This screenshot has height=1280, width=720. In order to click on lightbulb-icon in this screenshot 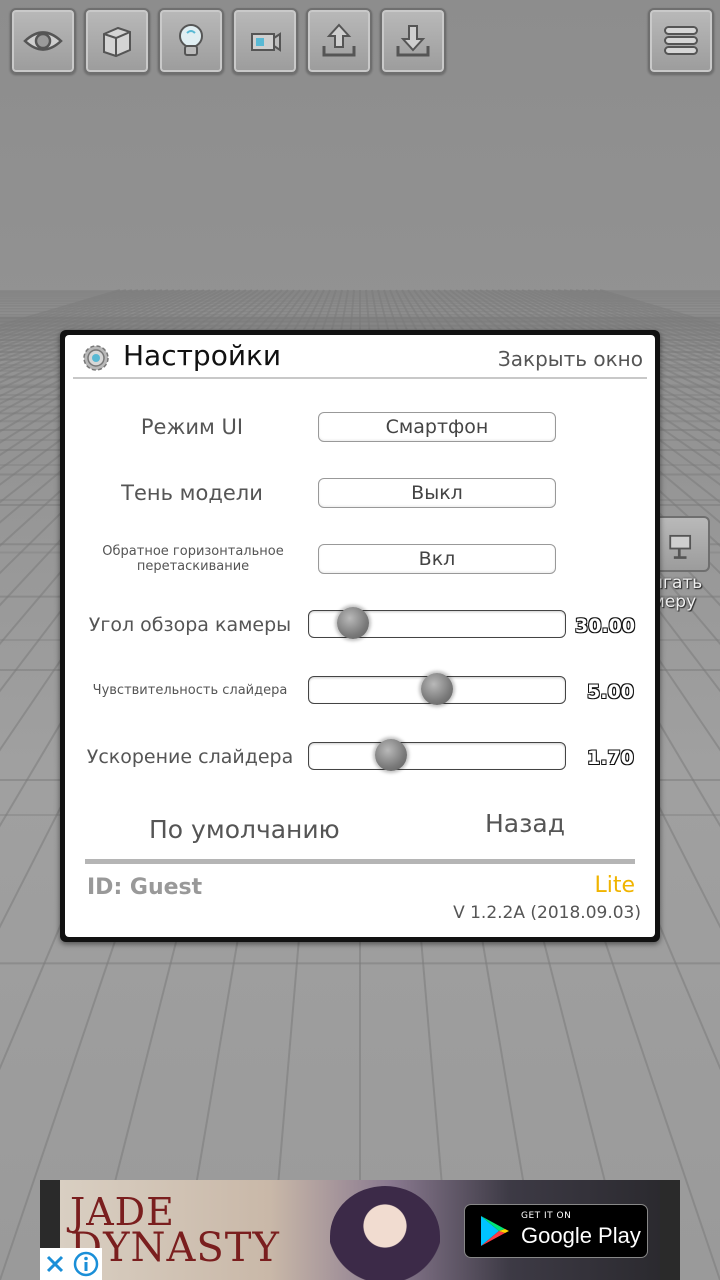, I will do `click(191, 40)`.